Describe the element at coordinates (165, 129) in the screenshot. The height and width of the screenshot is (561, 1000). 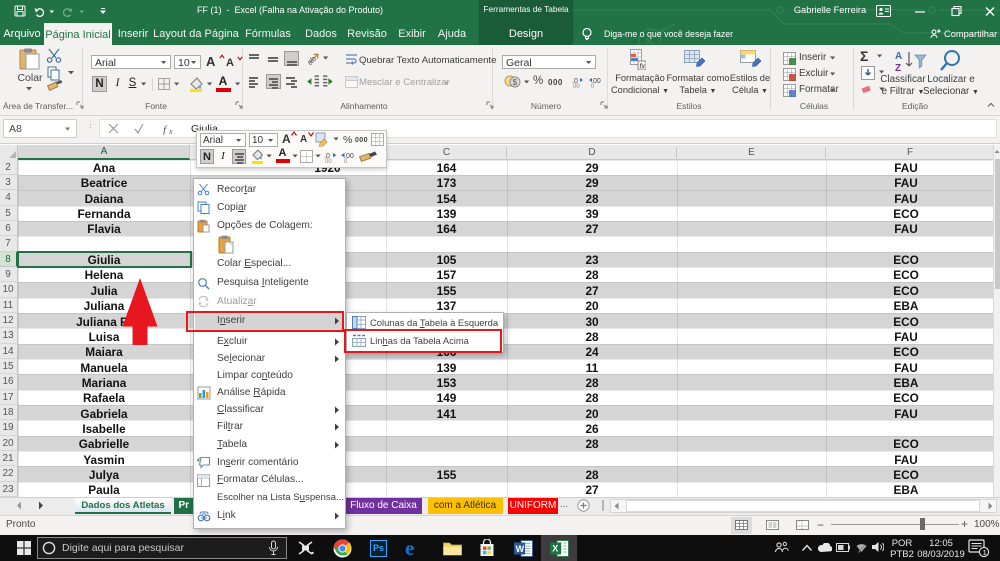
I see `svg-text: f` at that location.